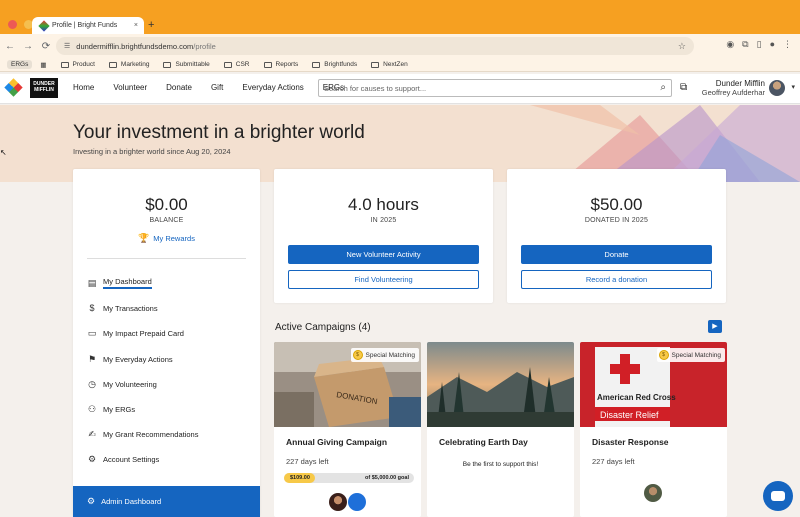 The width and height of the screenshot is (800, 517). I want to click on menu-kebab-icon: ⋮, so click(787, 44).